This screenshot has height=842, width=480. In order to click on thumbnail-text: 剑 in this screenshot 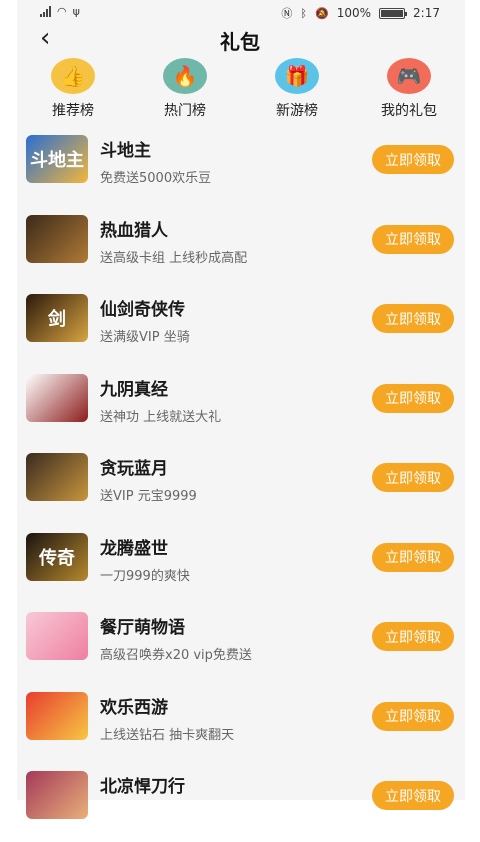, I will do `click(57, 319)`.